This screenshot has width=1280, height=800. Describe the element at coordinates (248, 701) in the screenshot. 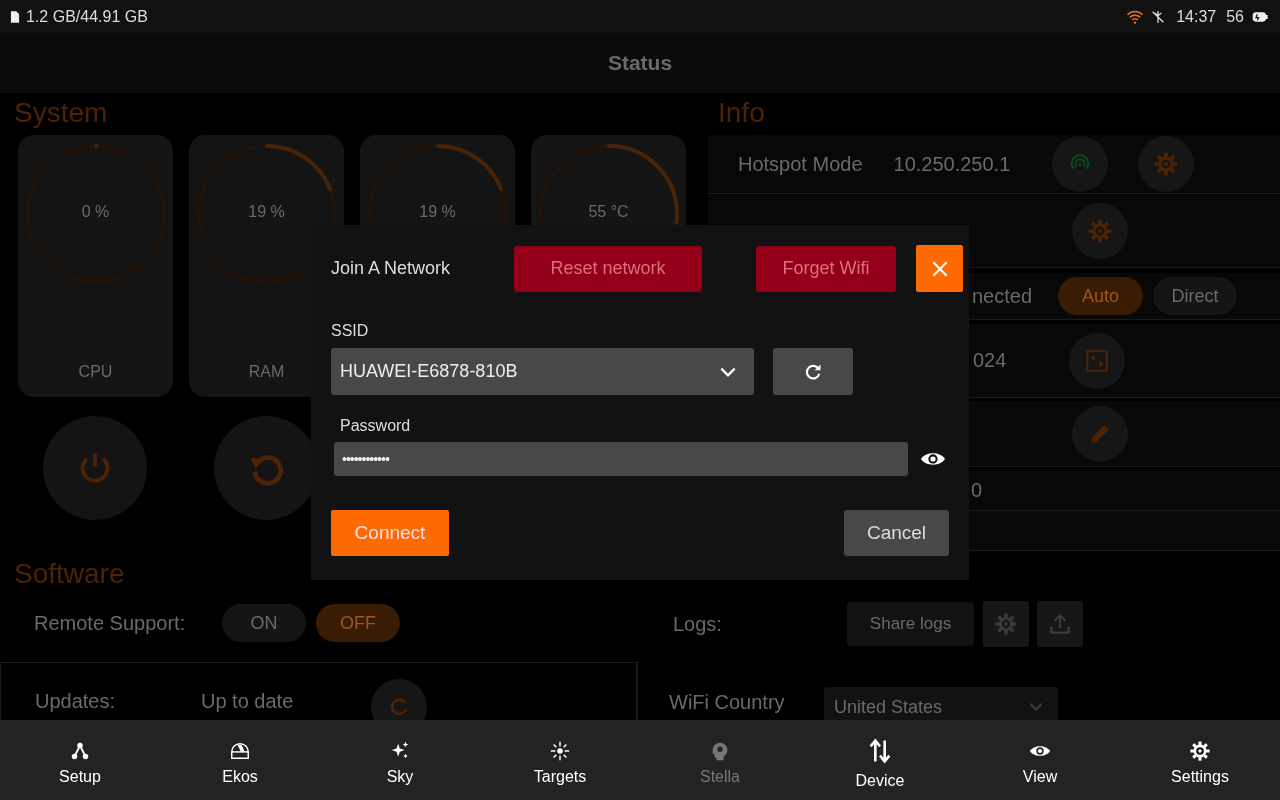

I see `updates-status: Up to date` at that location.